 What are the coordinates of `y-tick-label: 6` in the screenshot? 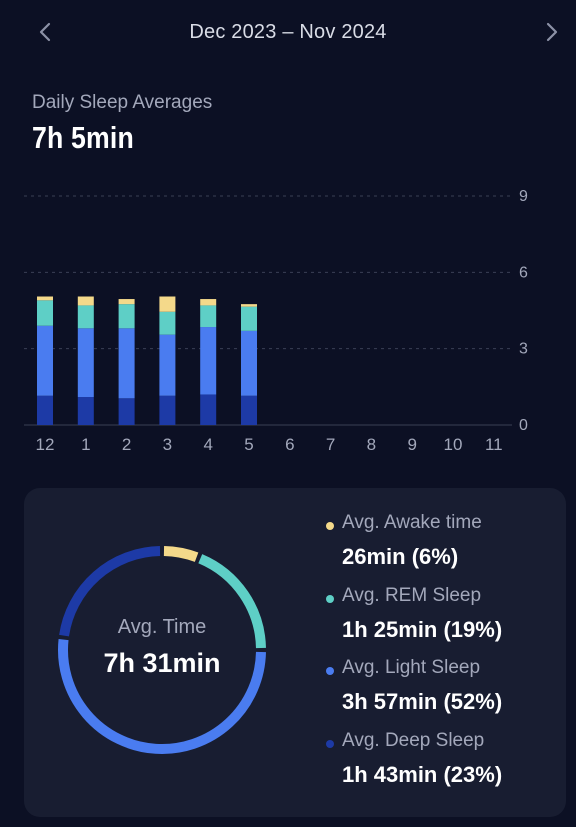 It's located at (523, 272).